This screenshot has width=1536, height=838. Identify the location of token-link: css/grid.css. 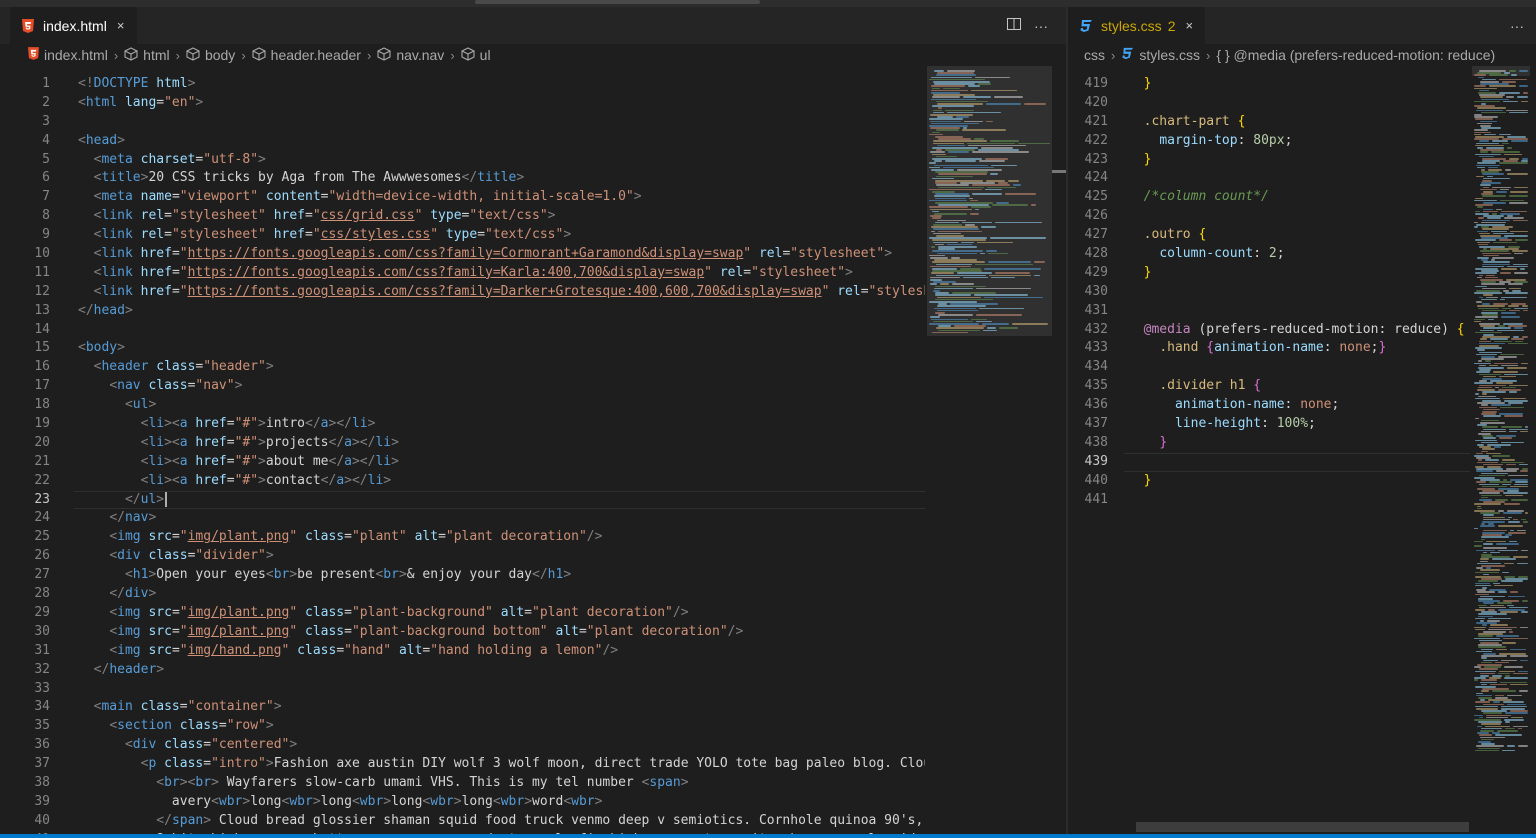
(368, 215).